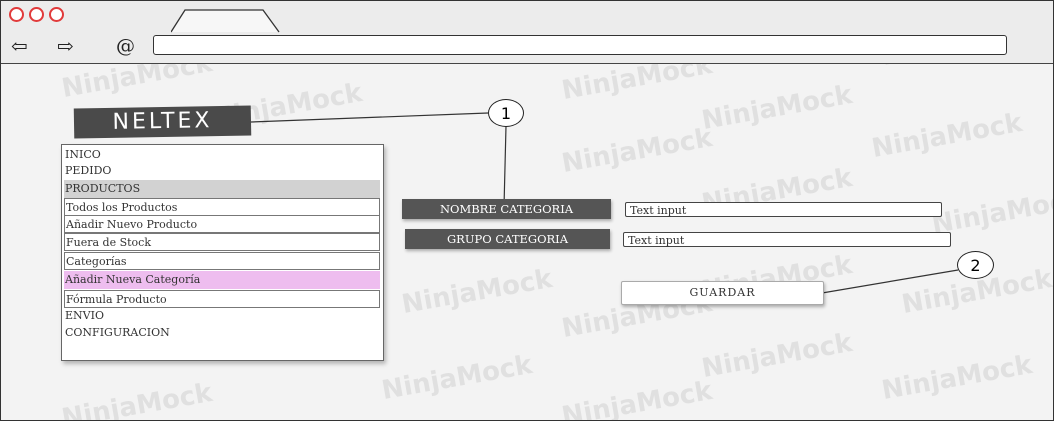 The image size is (1054, 421). What do you see at coordinates (222, 316) in the screenshot?
I see `sidebar-item-envio: ENVIO` at bounding box center [222, 316].